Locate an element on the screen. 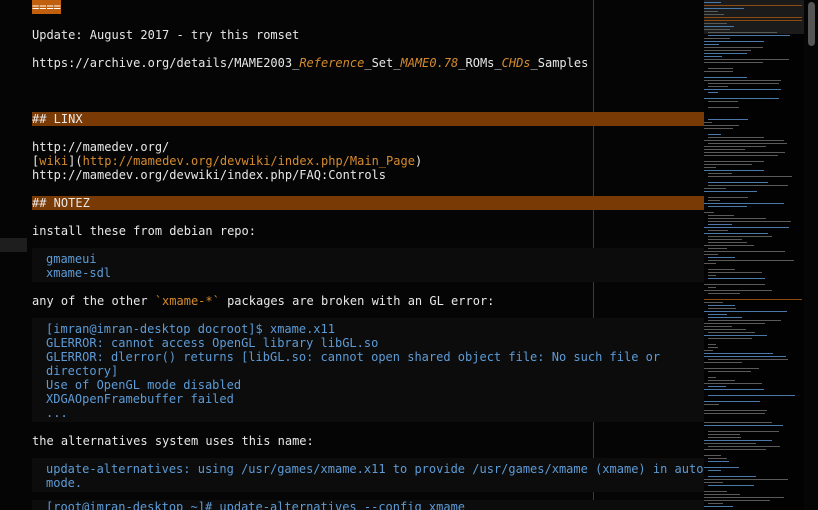 The height and width of the screenshot is (510, 818). error-line: [imran@imran-desktop docroot]$ xmame.x11 is located at coordinates (190, 329).